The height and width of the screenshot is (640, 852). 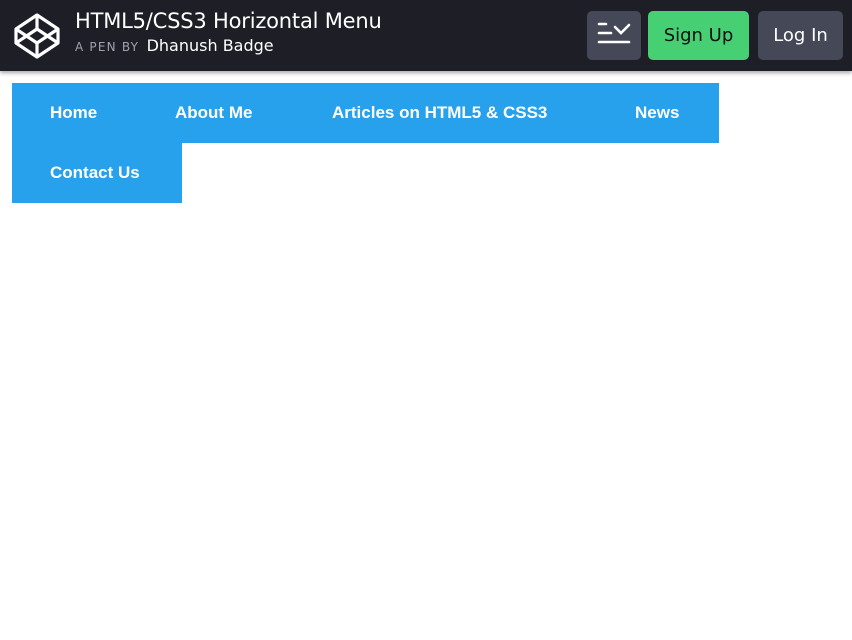 I want to click on byline-prefix: A PEN BY, so click(x=107, y=47).